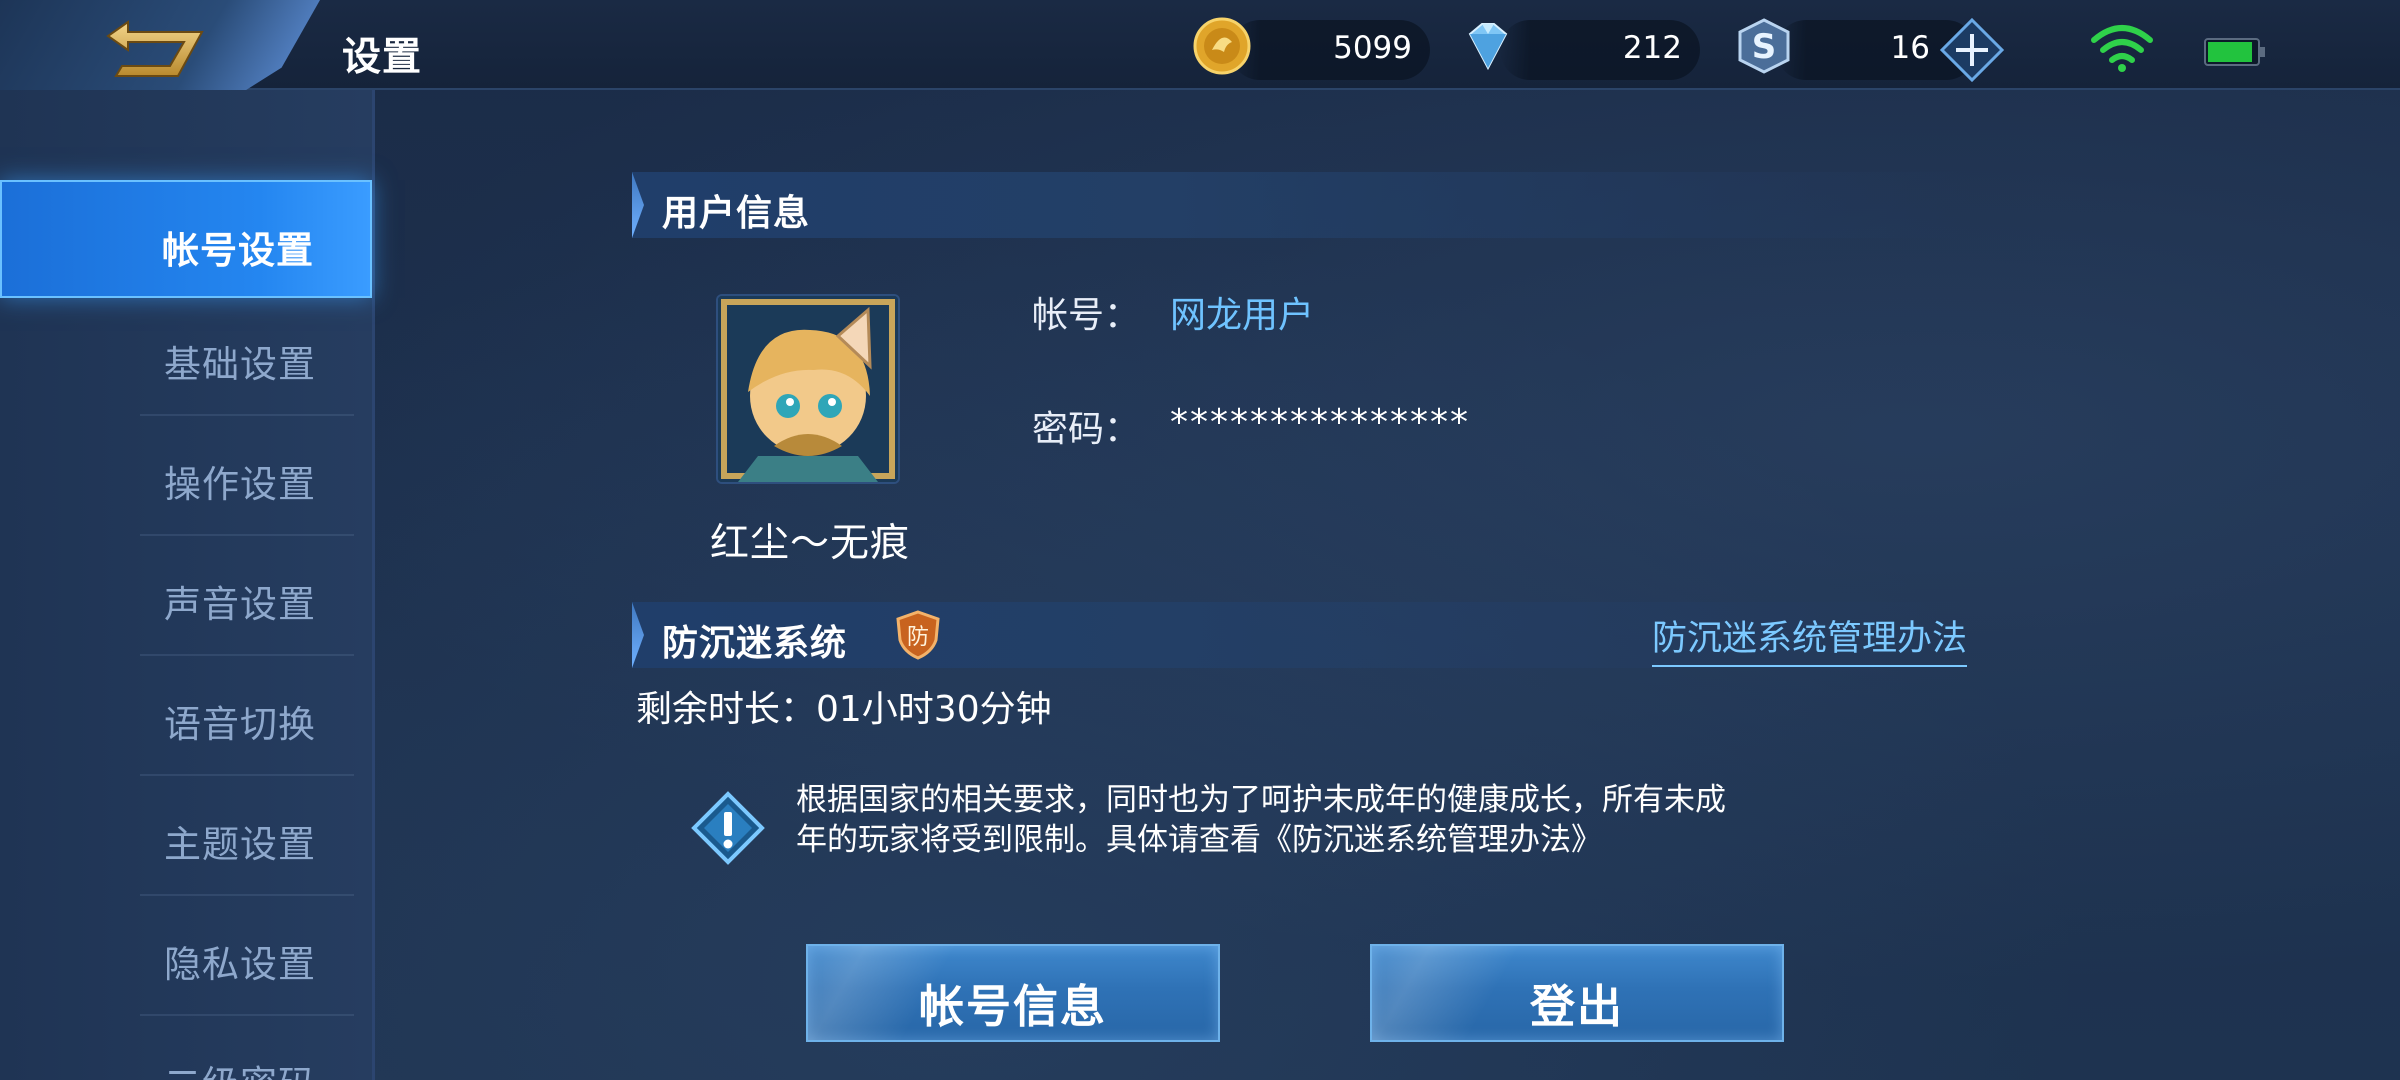 Image resolution: width=2400 pixels, height=1080 pixels. What do you see at coordinates (2234, 52) in the screenshot?
I see `battery-icon` at bounding box center [2234, 52].